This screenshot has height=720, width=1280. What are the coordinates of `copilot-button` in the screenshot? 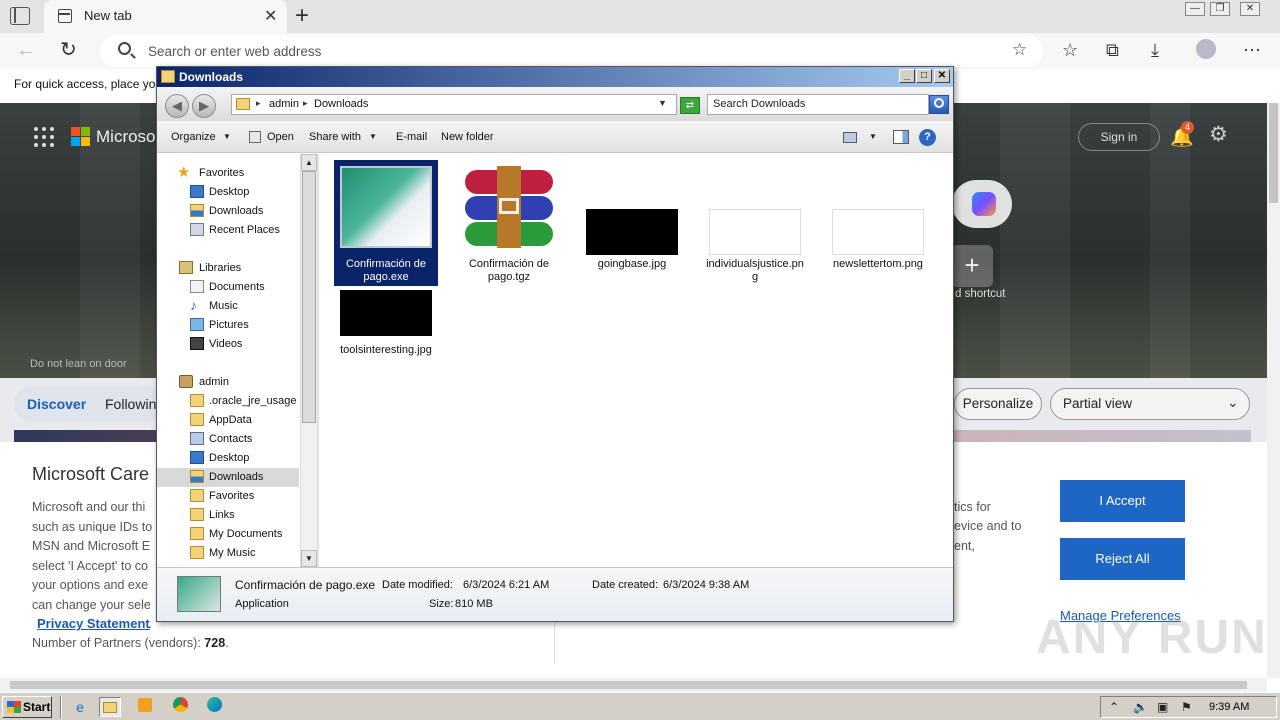 It's located at (982, 204).